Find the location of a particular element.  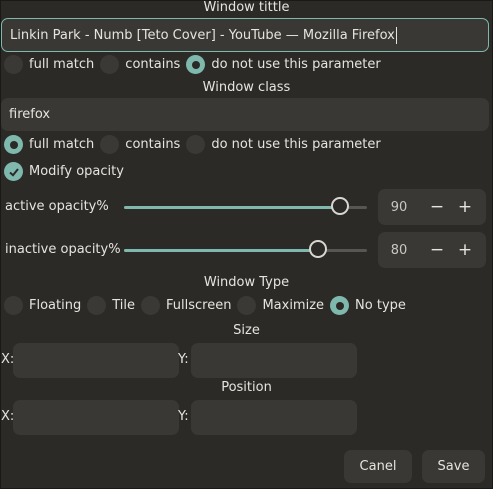

window-class-heading: Window class is located at coordinates (246, 87).